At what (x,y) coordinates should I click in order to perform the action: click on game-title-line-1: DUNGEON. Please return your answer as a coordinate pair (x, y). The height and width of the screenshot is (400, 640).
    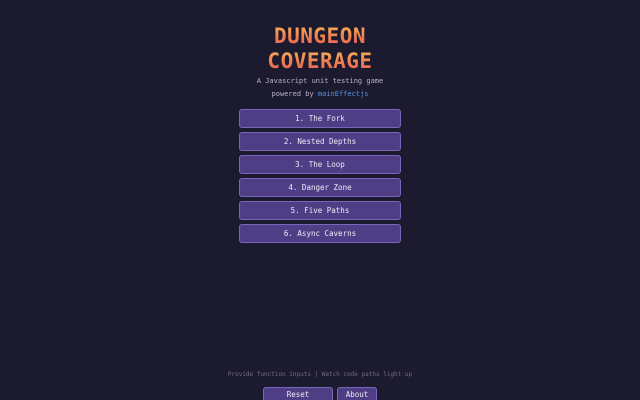
    Looking at the image, I should click on (320, 36).